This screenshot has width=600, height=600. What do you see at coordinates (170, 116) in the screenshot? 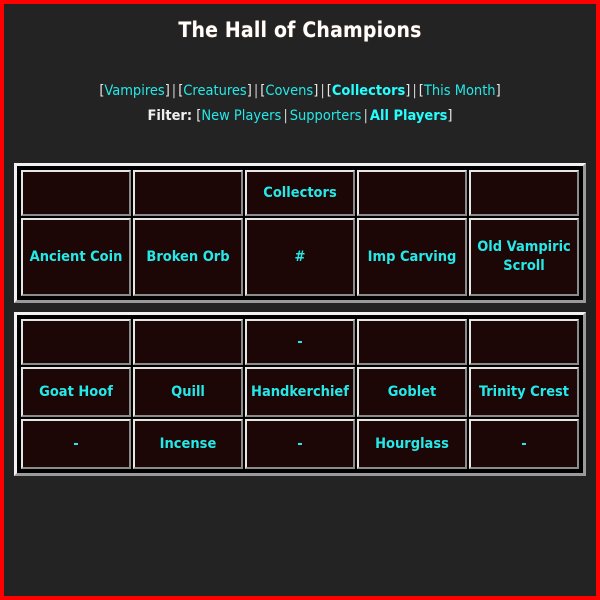
I see `filter-label: Filter:` at bounding box center [170, 116].